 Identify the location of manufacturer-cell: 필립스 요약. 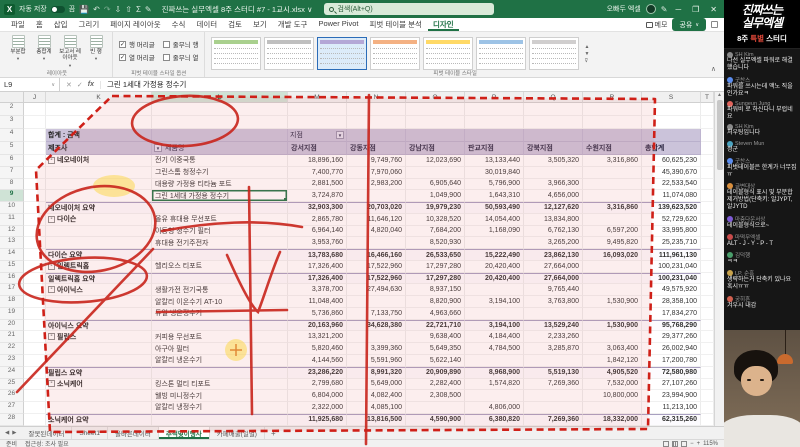
(99, 372).